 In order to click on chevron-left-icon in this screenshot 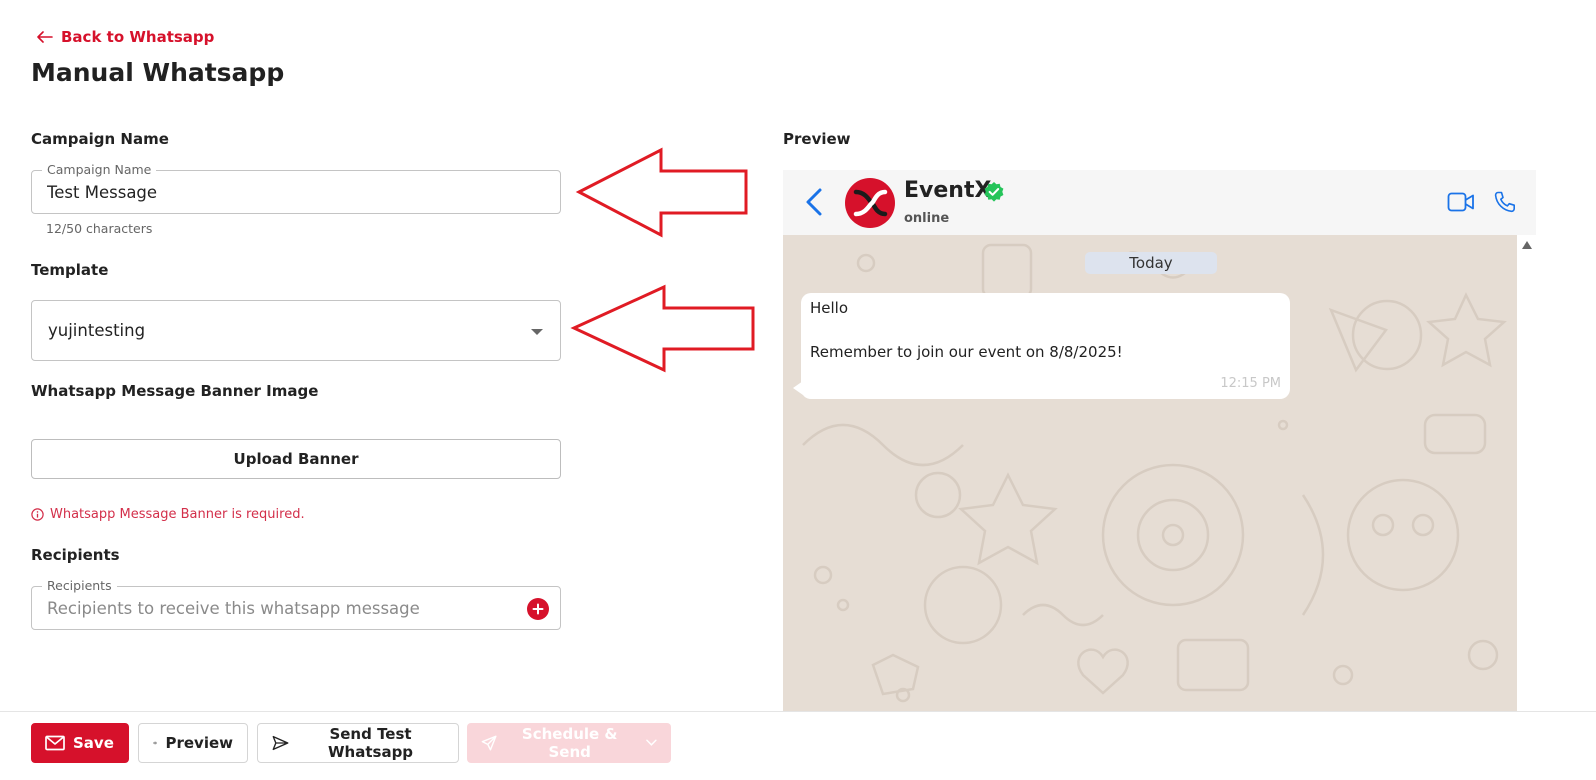, I will do `click(814, 202)`.